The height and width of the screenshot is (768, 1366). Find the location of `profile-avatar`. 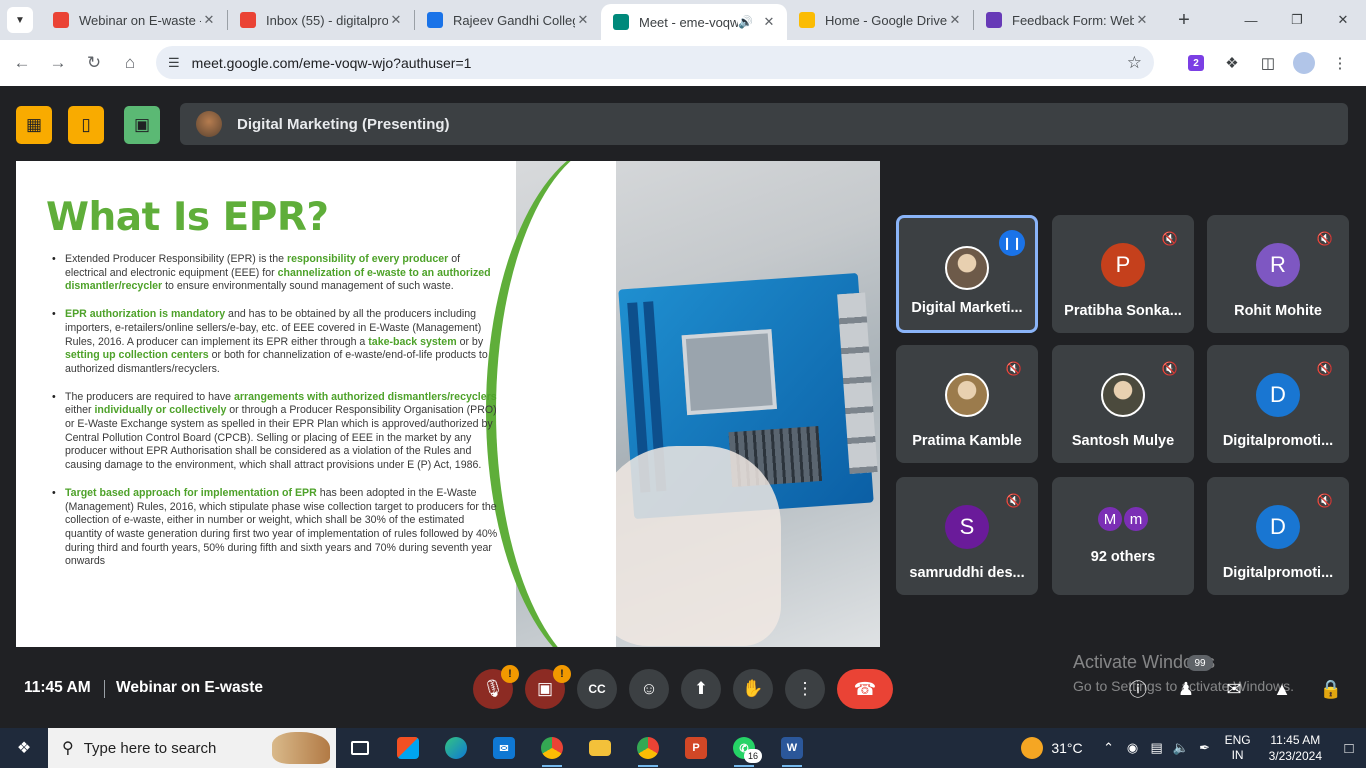

profile-avatar is located at coordinates (1304, 63).